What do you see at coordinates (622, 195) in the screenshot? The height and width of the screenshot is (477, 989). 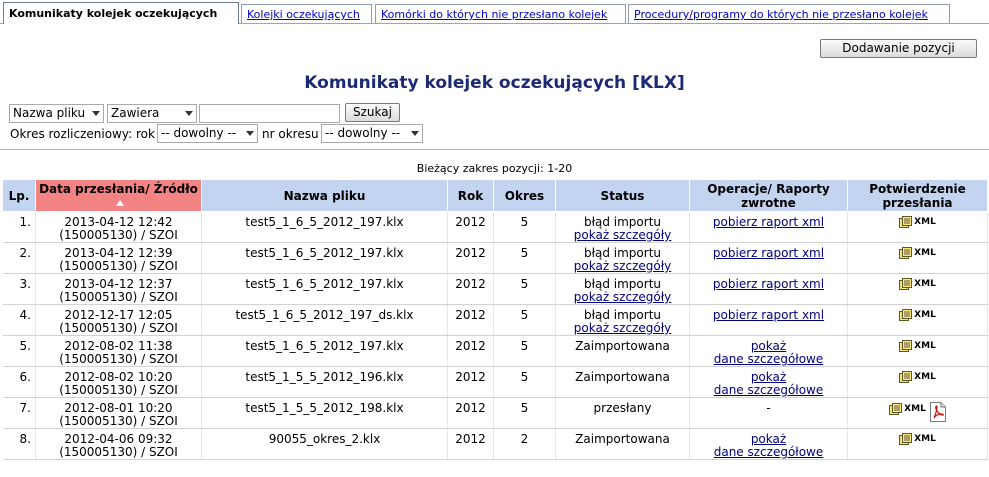 I see `column-header-status: Status` at bounding box center [622, 195].